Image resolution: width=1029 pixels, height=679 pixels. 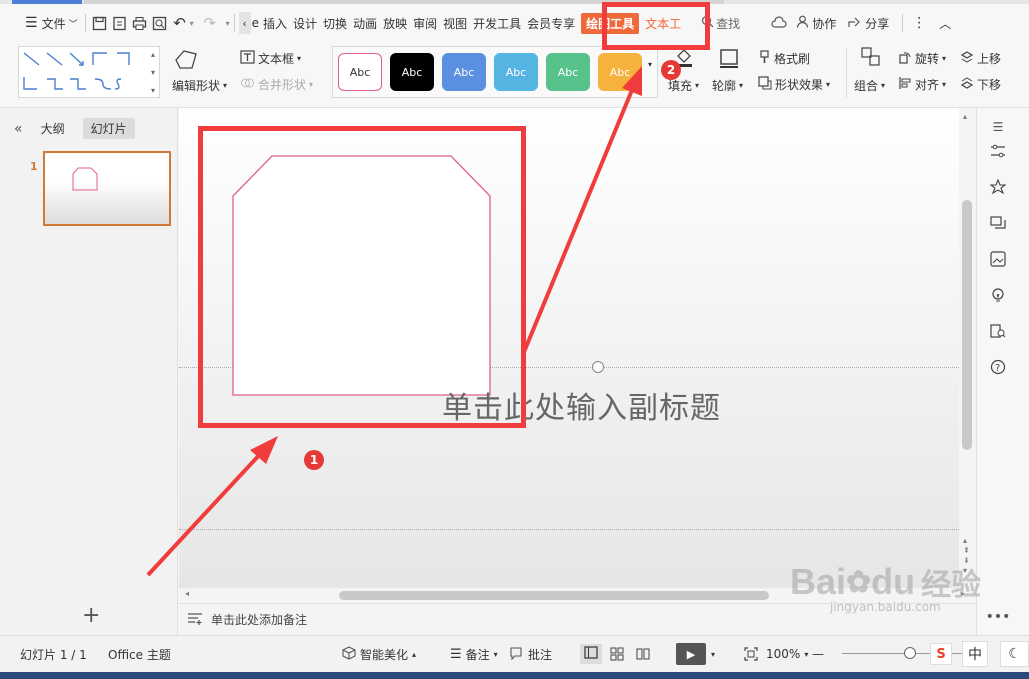 I want to click on format-painter-button: 格式刷, so click(x=784, y=58).